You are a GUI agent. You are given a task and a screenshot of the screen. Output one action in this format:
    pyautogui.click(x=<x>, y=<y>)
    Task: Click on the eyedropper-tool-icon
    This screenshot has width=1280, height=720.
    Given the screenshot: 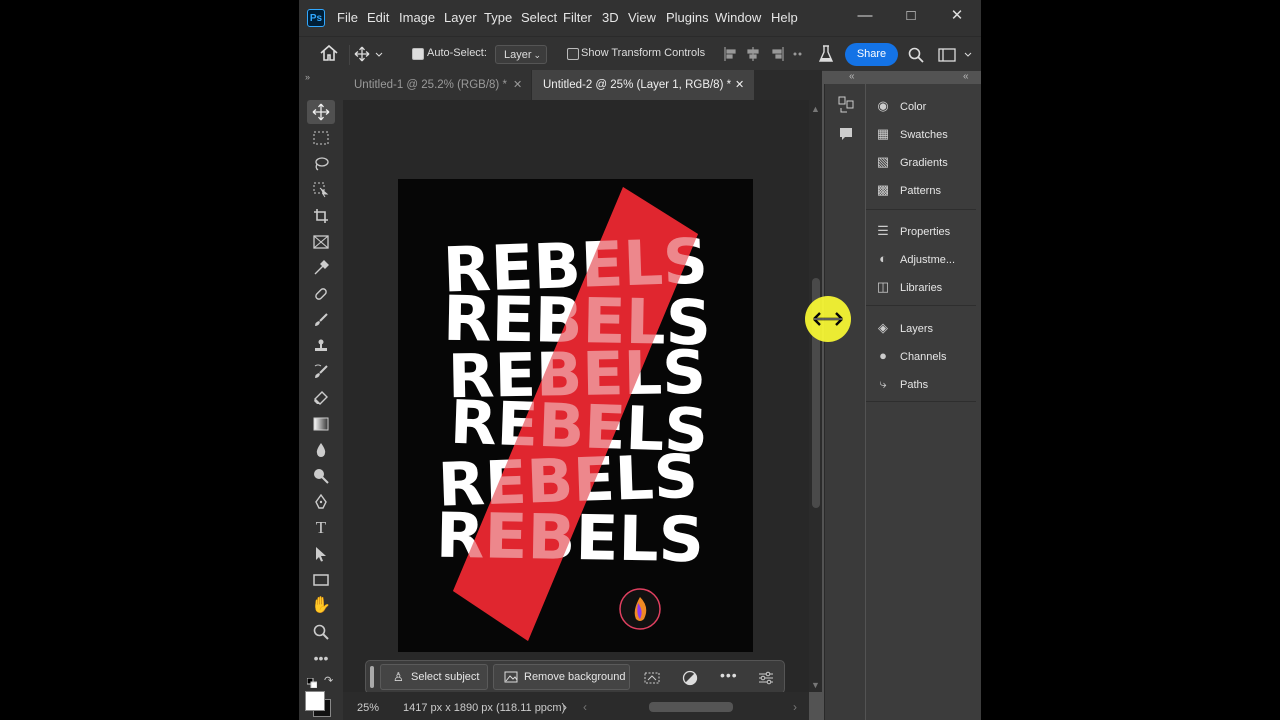 What is the action you would take?
    pyautogui.click(x=321, y=268)
    